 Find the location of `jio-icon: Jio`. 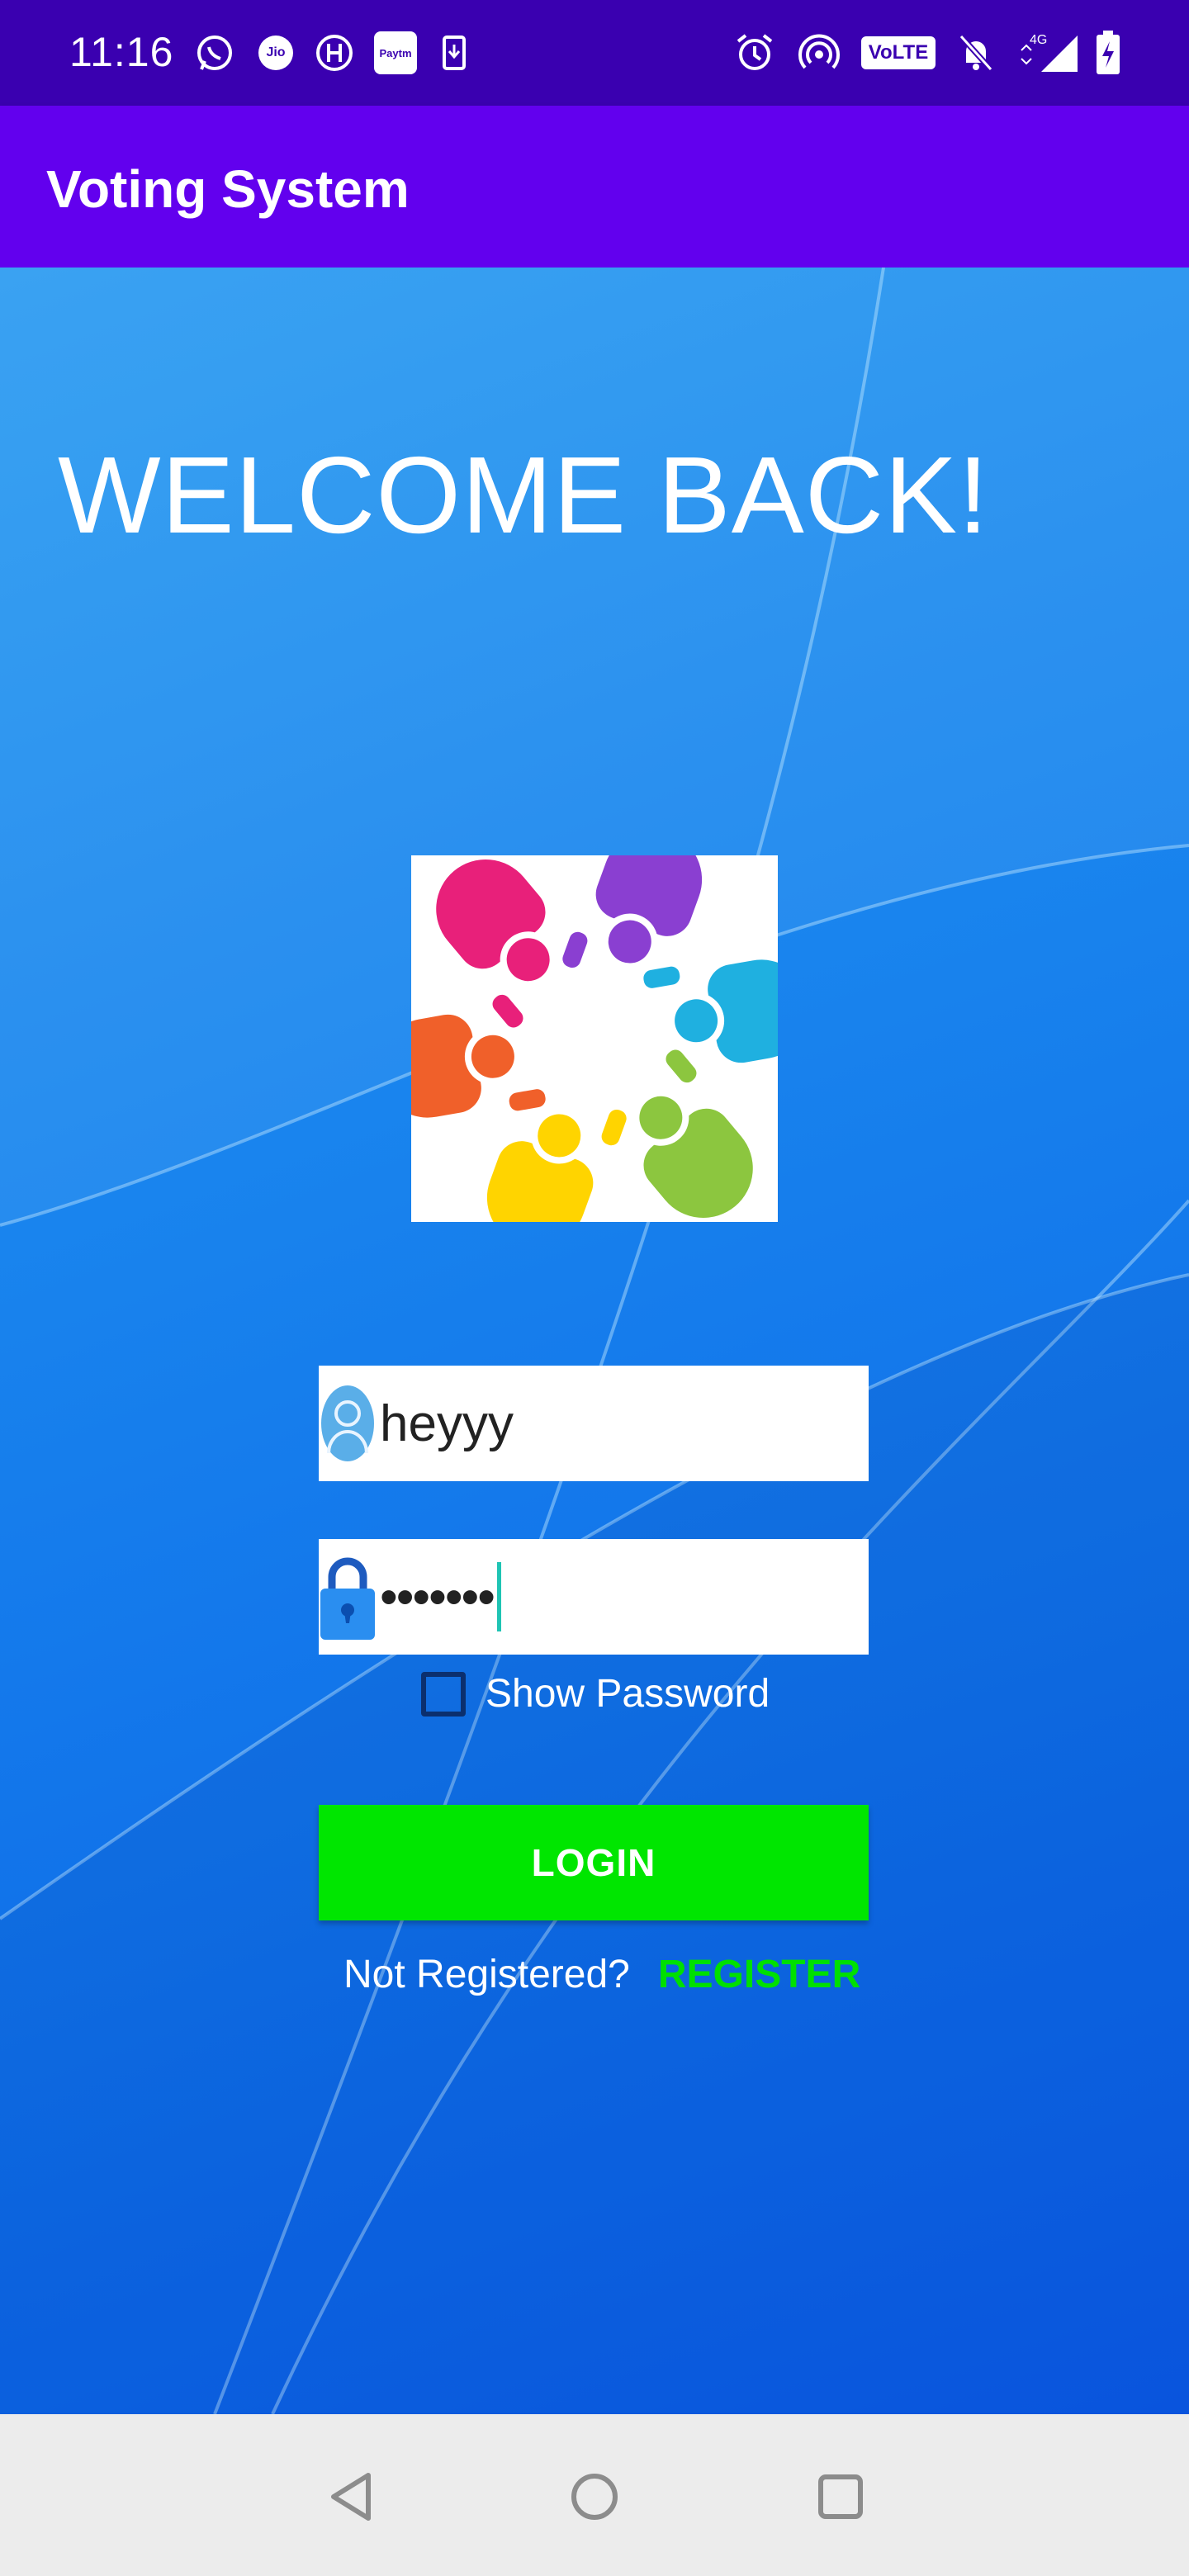

jio-icon: Jio is located at coordinates (276, 53).